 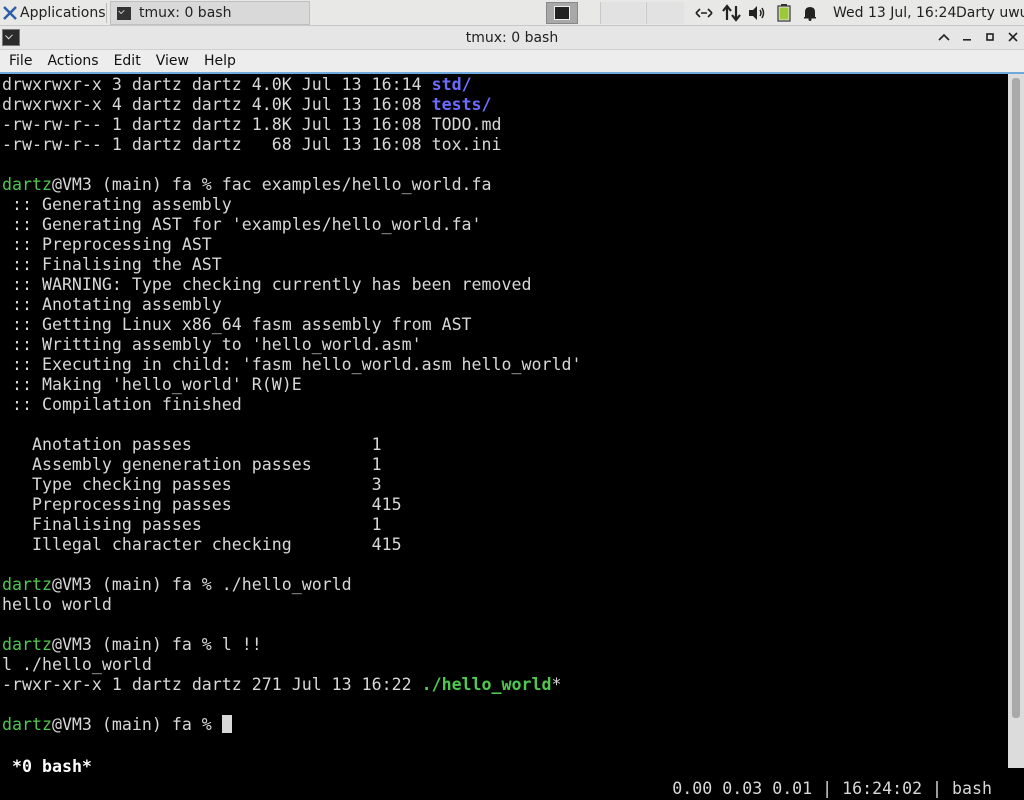 I want to click on directory-name: tests/, so click(x=461, y=104).